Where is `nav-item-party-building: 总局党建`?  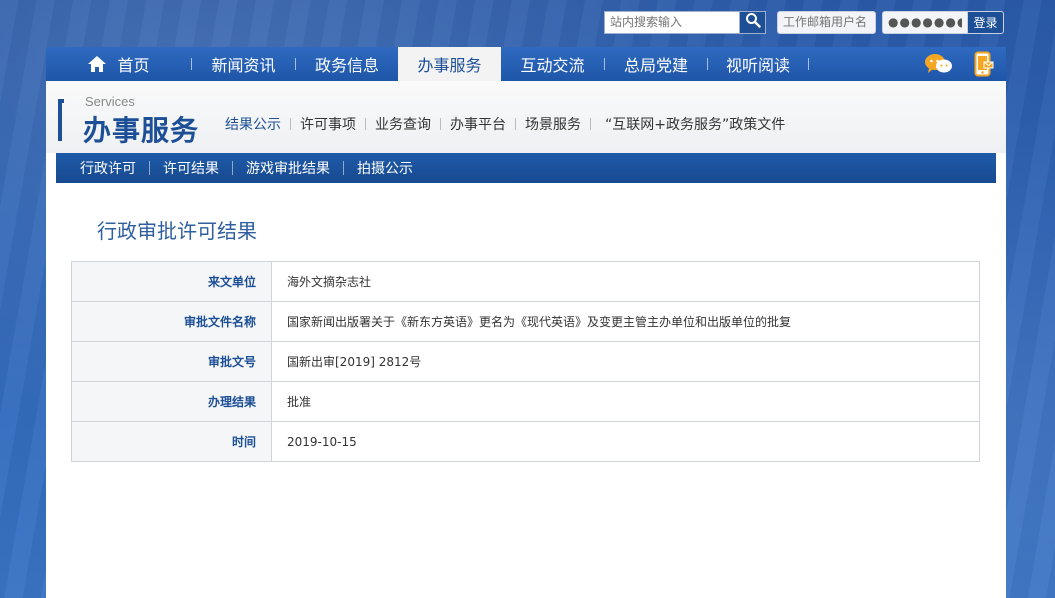 nav-item-party-building: 总局党建 is located at coordinates (656, 64).